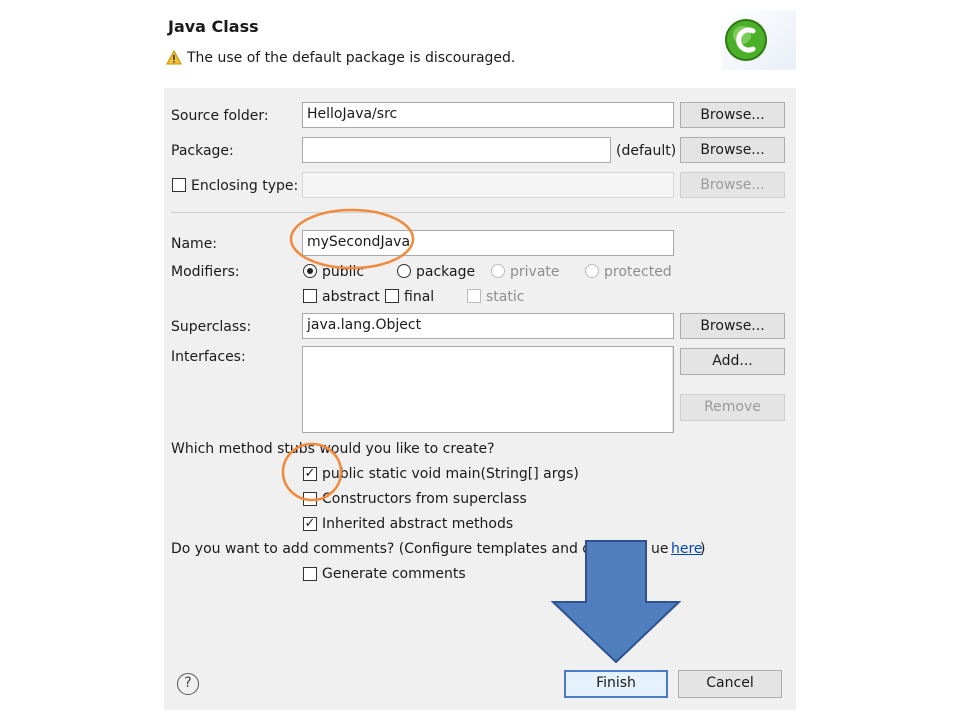  Describe the element at coordinates (352, 239) in the screenshot. I see `name-highlight-circle` at that location.